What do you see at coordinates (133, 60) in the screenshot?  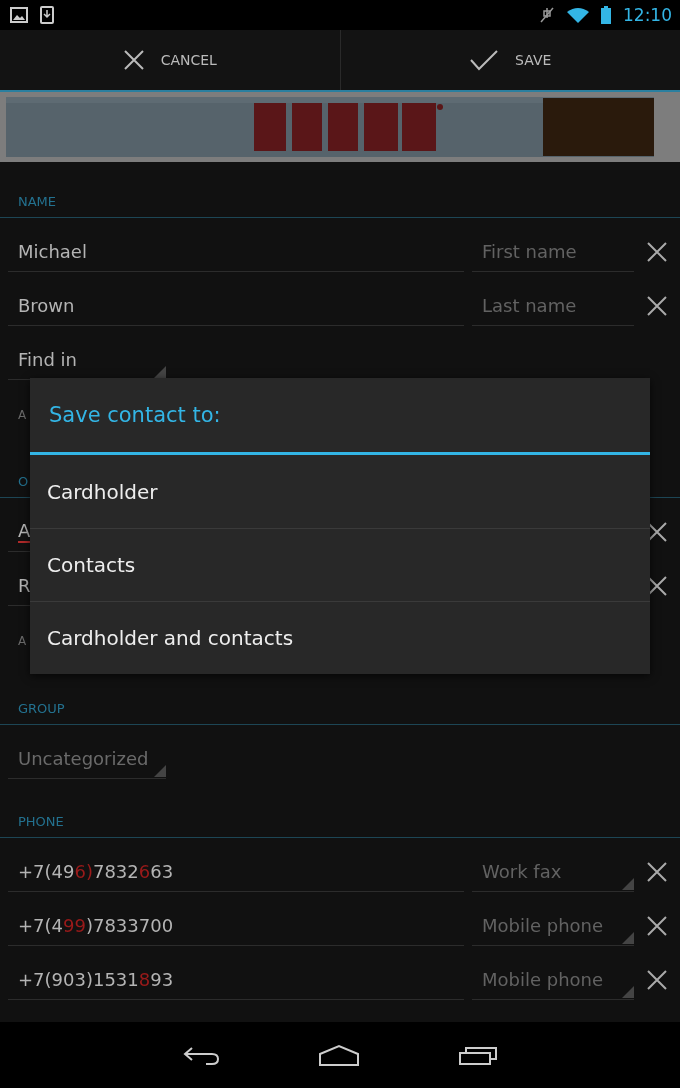 I see `close-icon` at bounding box center [133, 60].